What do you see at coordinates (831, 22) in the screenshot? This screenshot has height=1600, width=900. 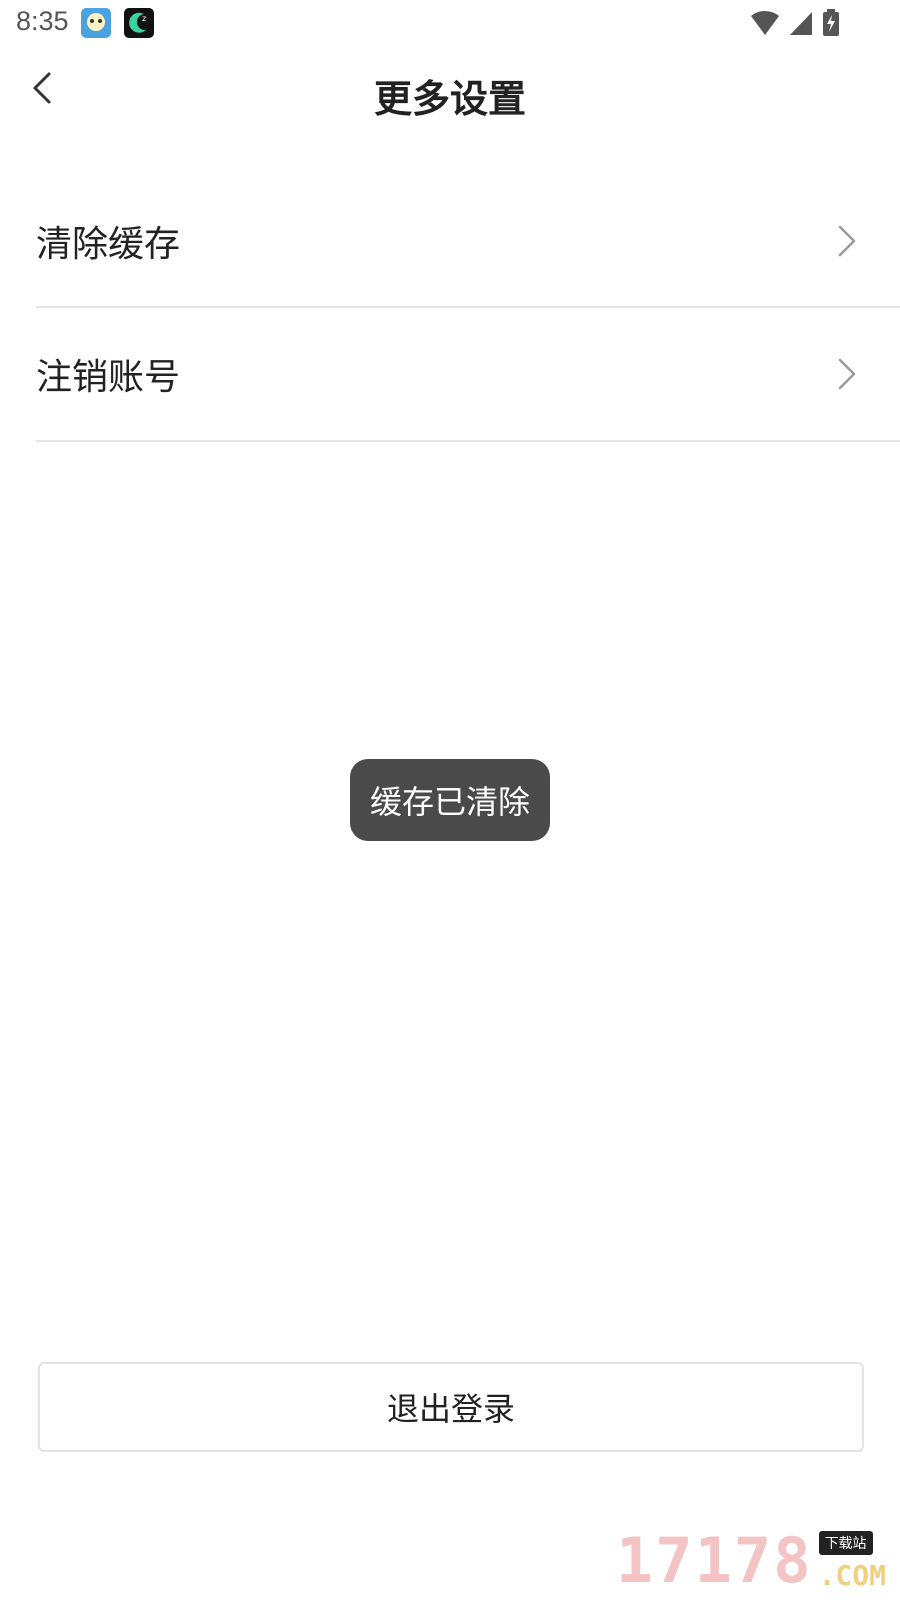 I see `battery-icon` at bounding box center [831, 22].